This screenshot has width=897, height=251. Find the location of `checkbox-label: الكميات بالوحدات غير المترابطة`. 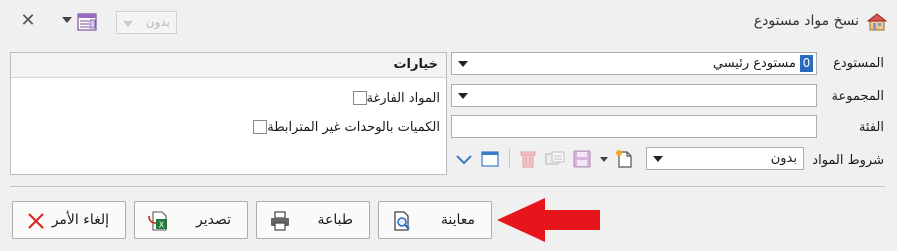

checkbox-label: الكميات بالوحدات غير المترابطة is located at coordinates (353, 127).